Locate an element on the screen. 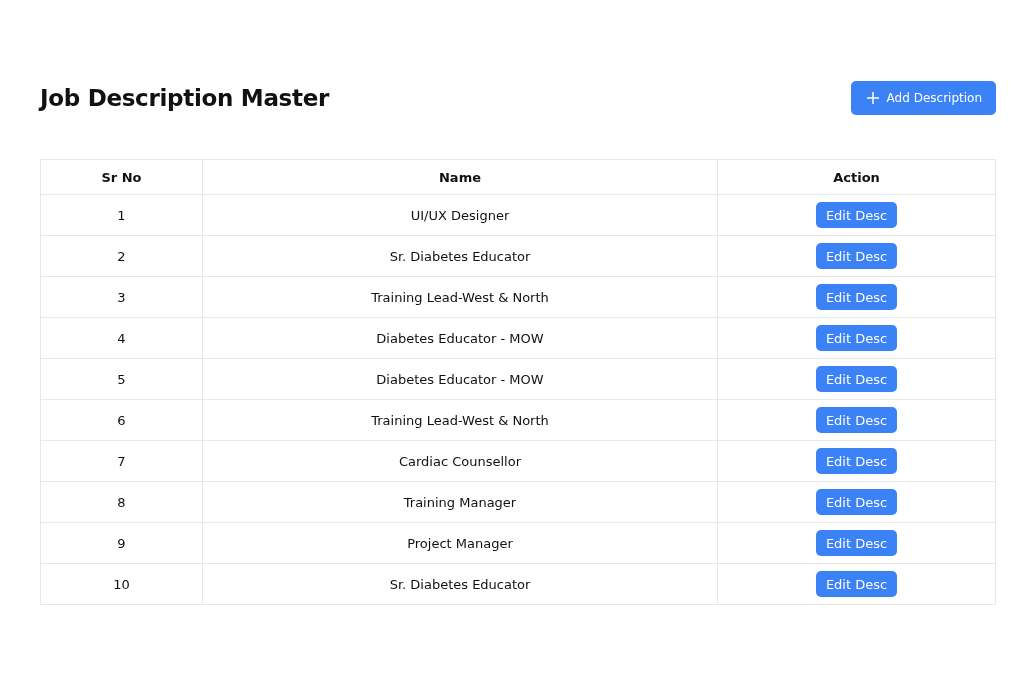 The height and width of the screenshot is (700, 1034). table-cell: 6 is located at coordinates (121, 420).